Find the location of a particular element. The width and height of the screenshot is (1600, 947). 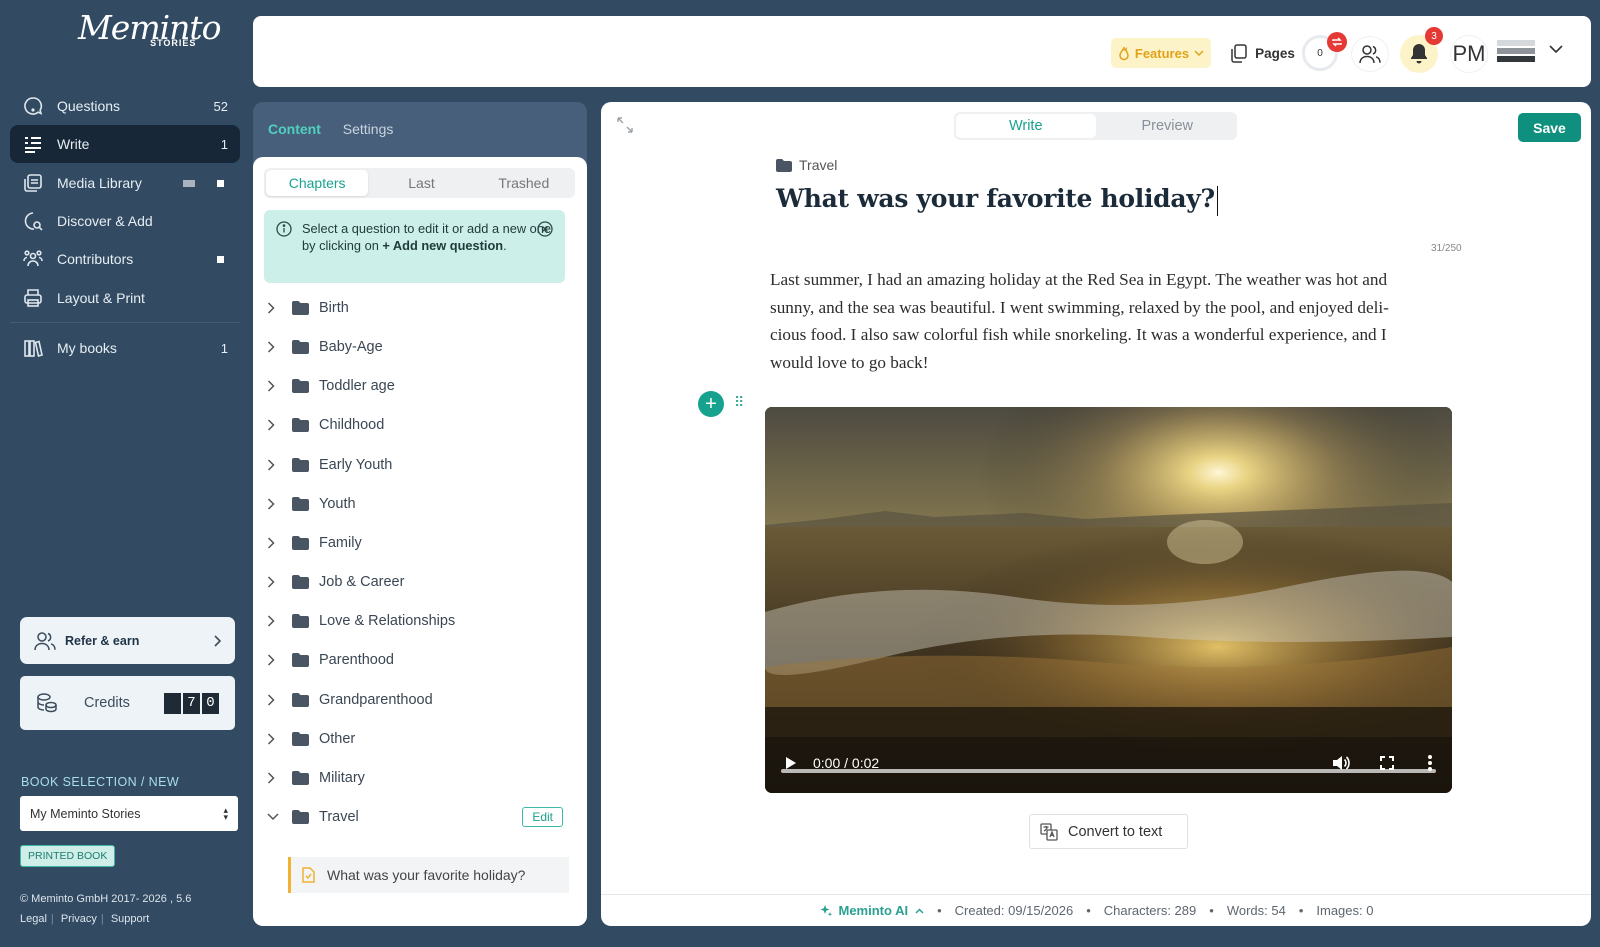

info-text-emphasis: + Add new question is located at coordinates (443, 245).